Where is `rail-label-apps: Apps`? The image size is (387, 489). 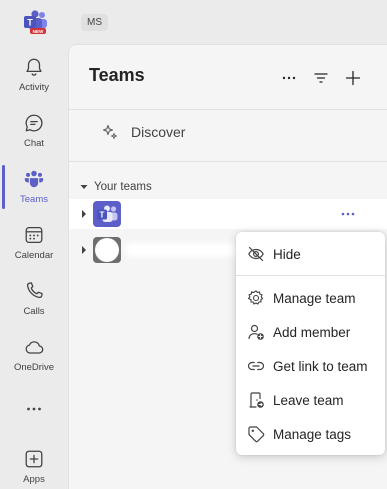
rail-label-apps: Apps is located at coordinates (34, 479).